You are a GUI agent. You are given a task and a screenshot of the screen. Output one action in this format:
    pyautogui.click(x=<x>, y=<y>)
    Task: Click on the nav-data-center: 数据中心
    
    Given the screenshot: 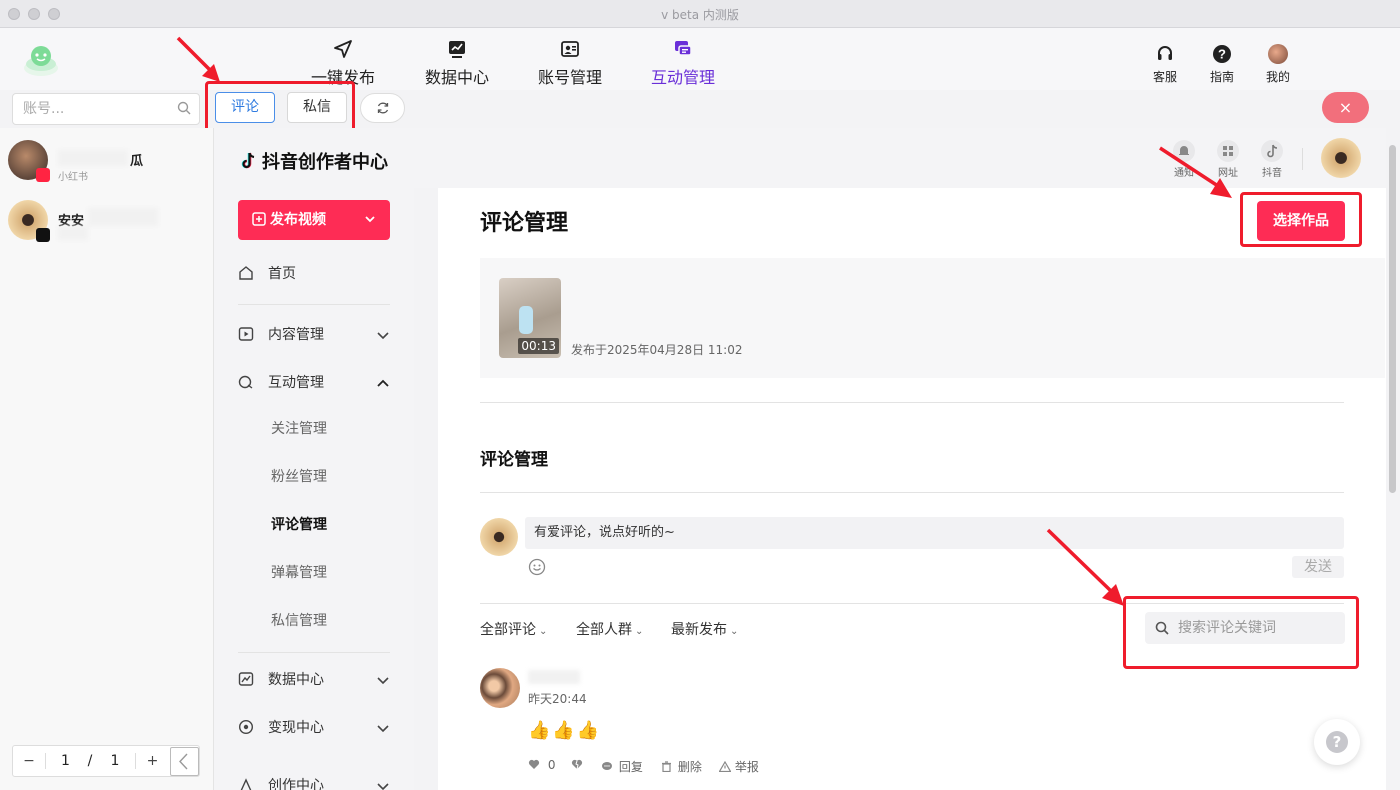 What is the action you would take?
    pyautogui.click(x=457, y=63)
    